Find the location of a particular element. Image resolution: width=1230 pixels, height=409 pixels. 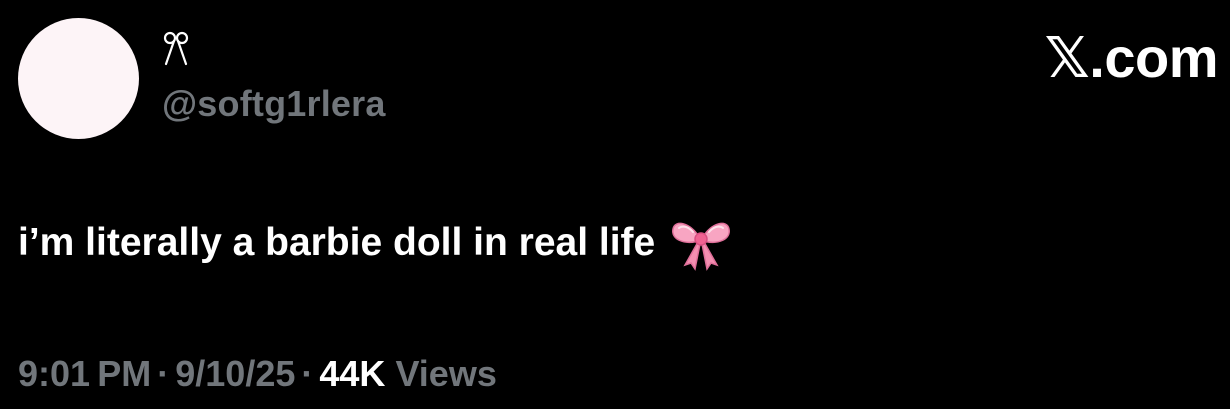

tweet-time: 9:01 PM is located at coordinates (84, 374).